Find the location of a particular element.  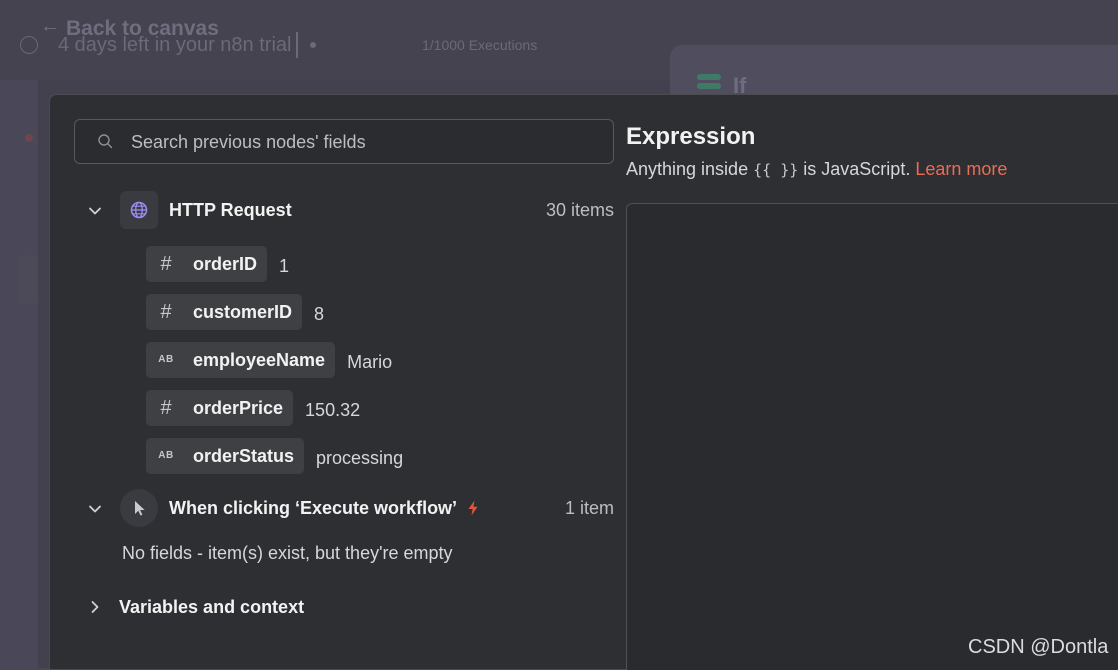

field-row: # customerID 8 is located at coordinates (235, 312).